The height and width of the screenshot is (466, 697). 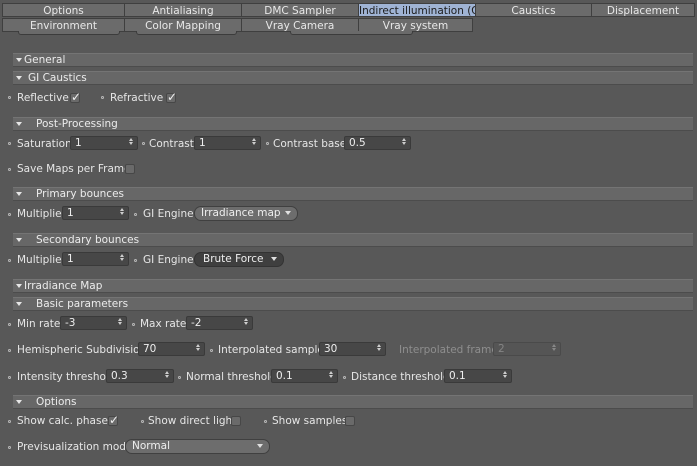 I want to click on scrolled-controls, so click(x=348, y=35).